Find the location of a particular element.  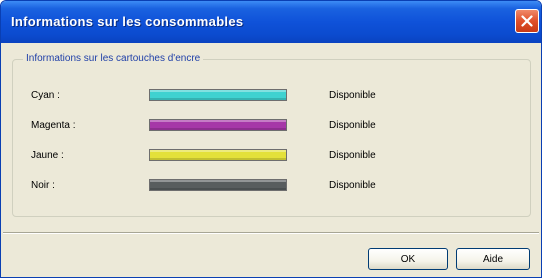

ink-row-yellow: Jaune : Disponible is located at coordinates (271, 156).